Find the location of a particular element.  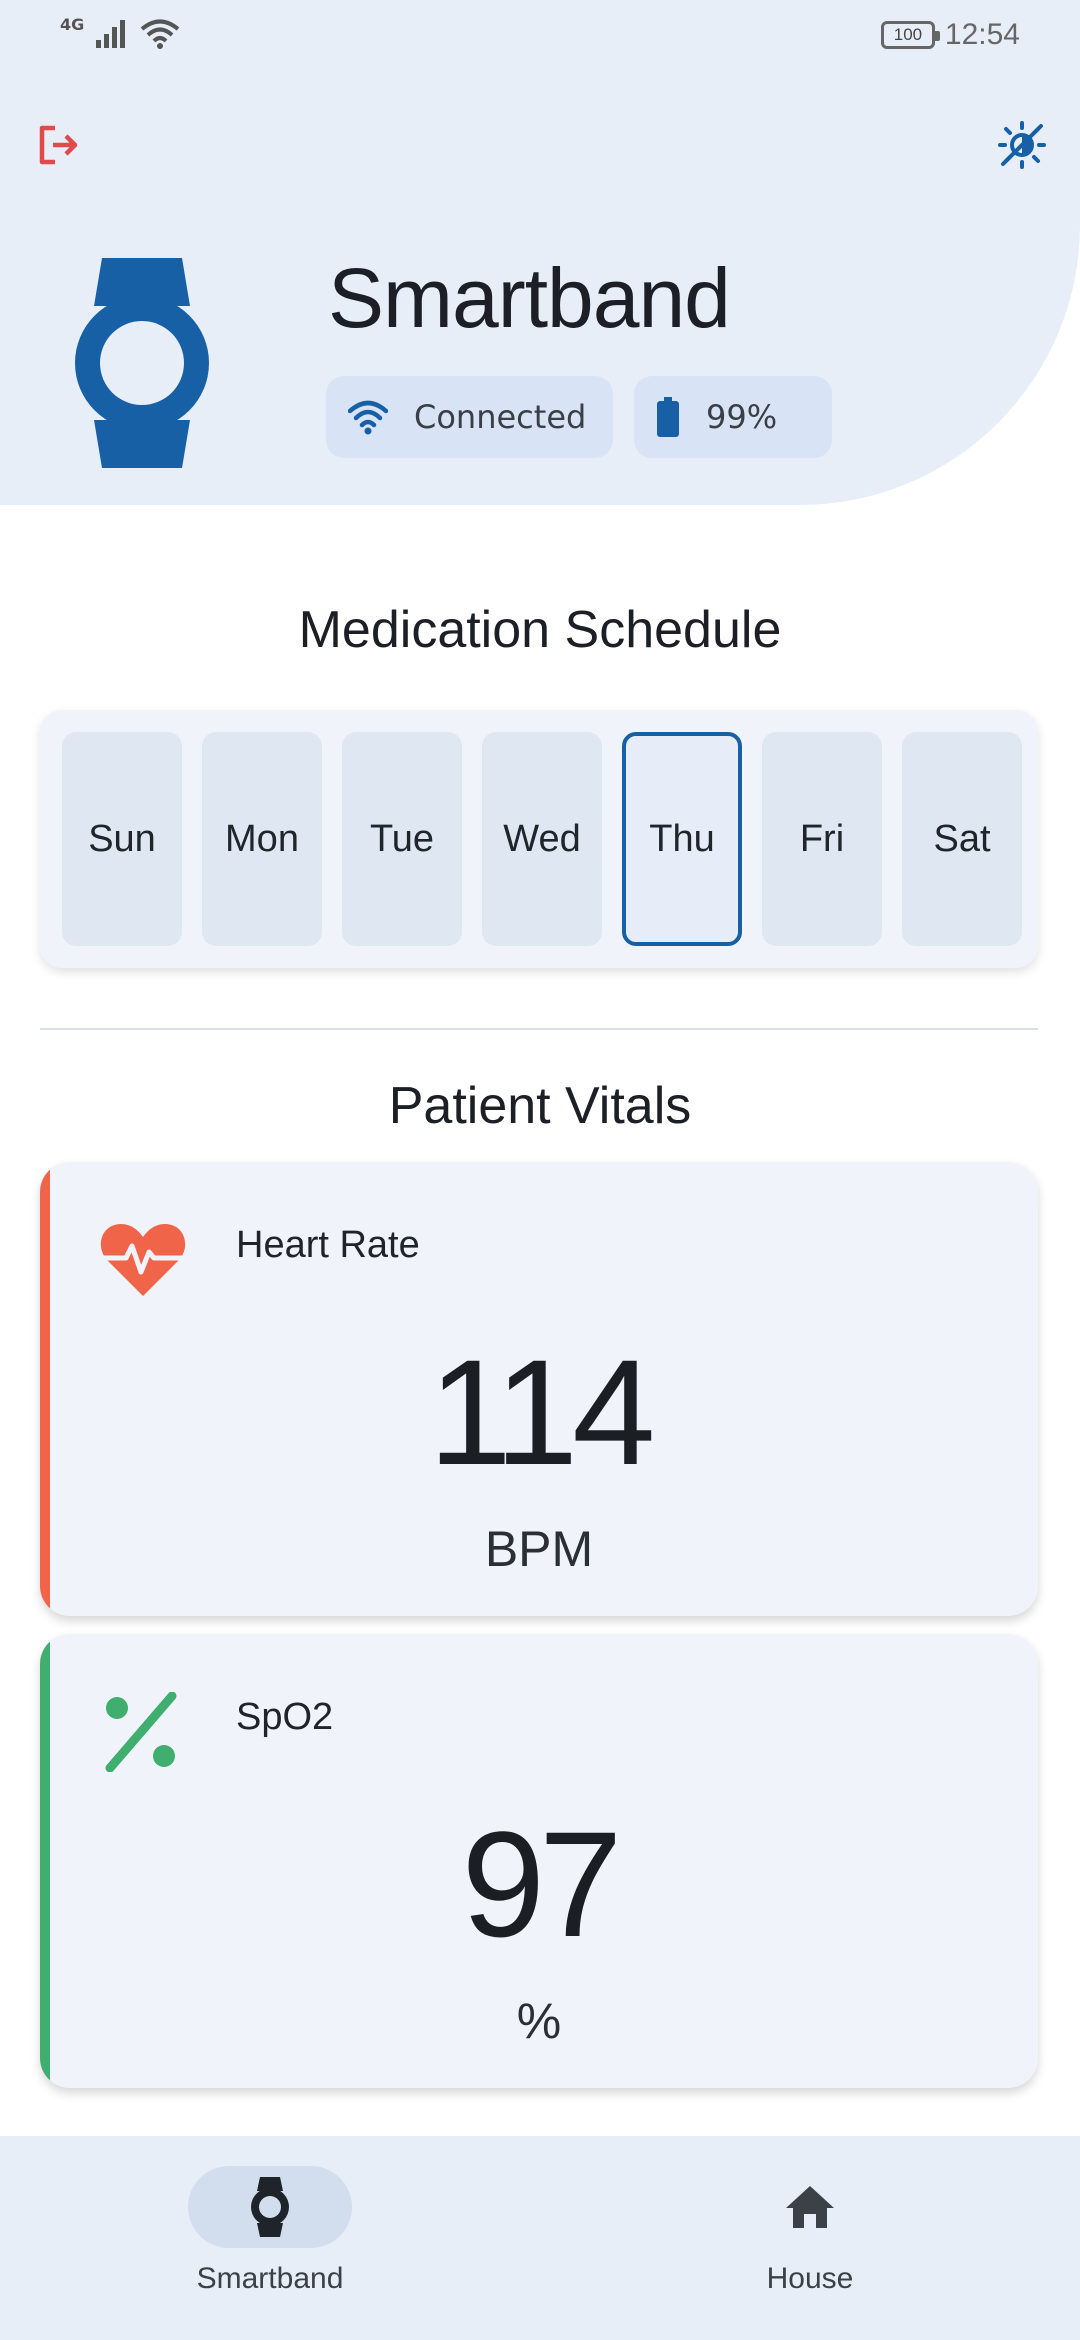

nav-house-indicator is located at coordinates (810, 2207).